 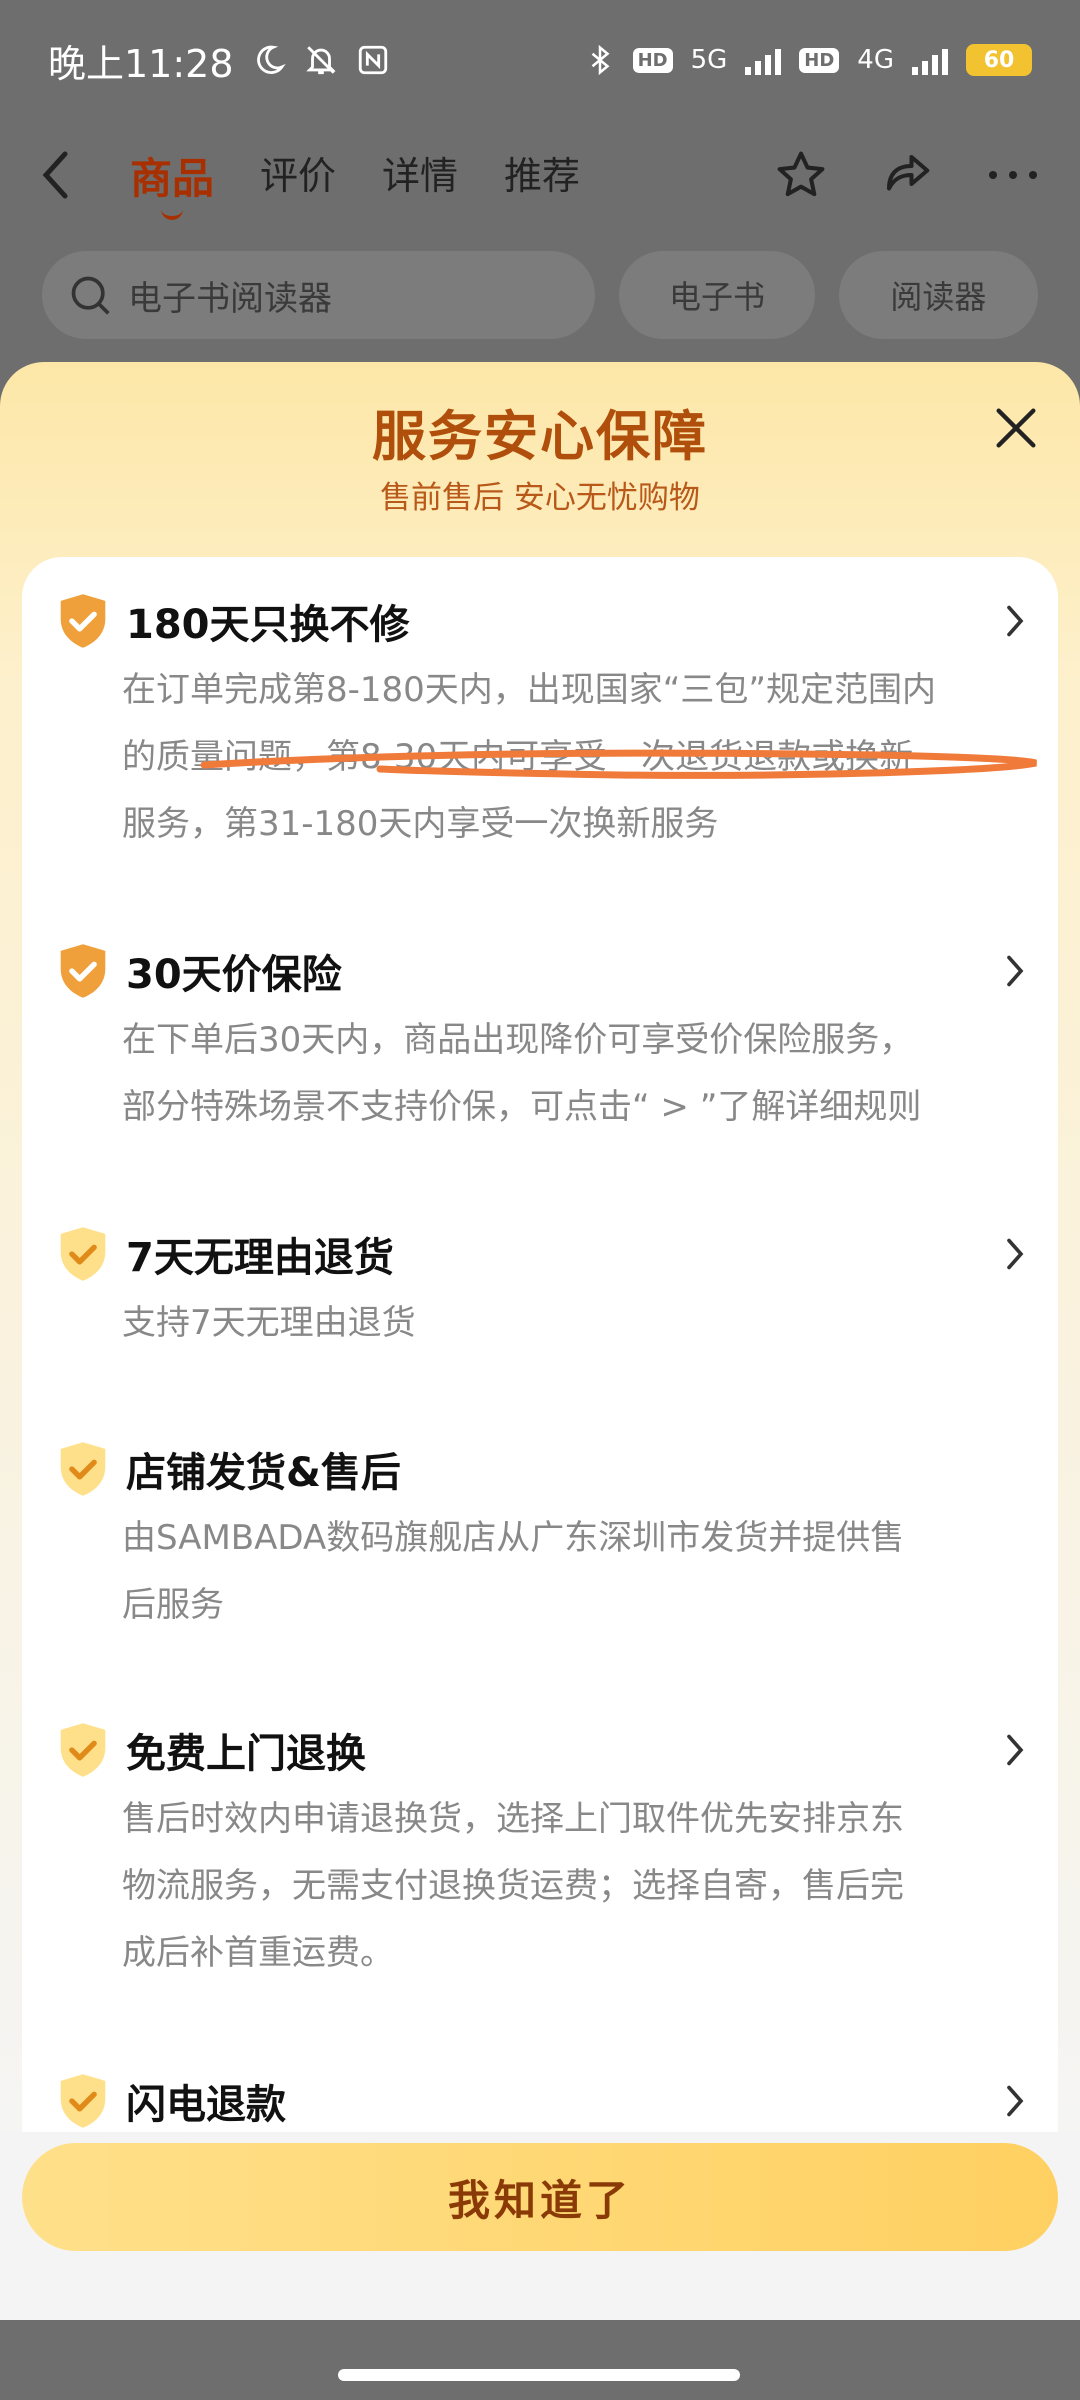 I want to click on star-icon, so click(x=801, y=175).